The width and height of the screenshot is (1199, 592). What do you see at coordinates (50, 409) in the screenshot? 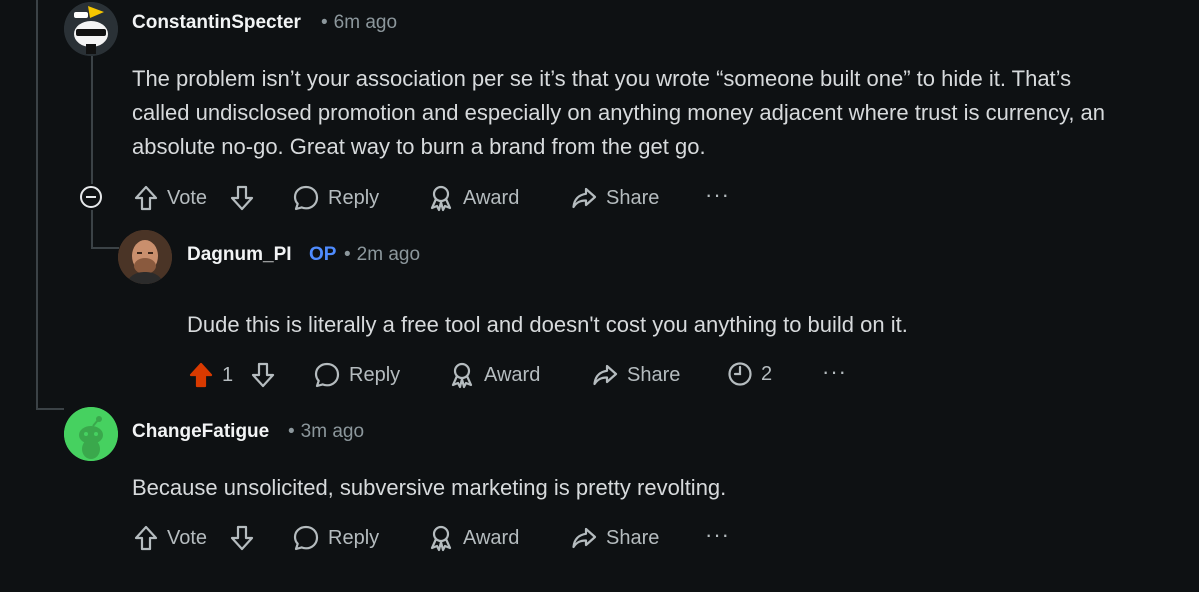
I see `thread-line-root-curve` at bounding box center [50, 409].